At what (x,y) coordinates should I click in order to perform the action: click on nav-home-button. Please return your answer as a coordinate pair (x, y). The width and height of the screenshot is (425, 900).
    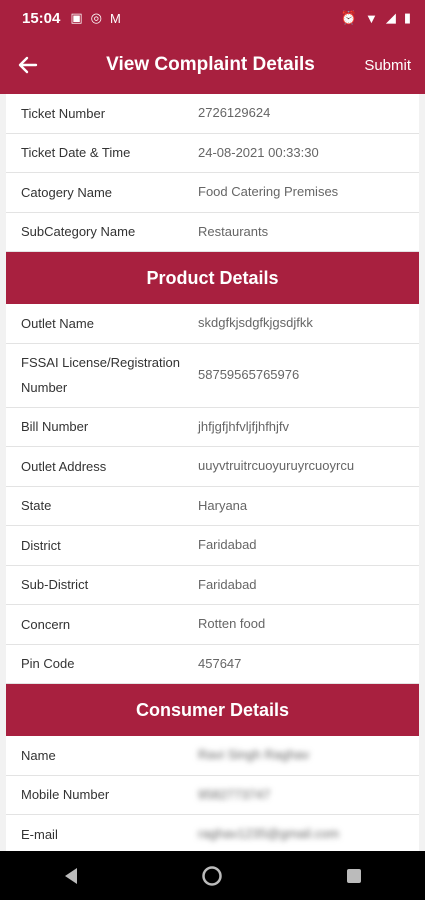
    Looking at the image, I should click on (212, 876).